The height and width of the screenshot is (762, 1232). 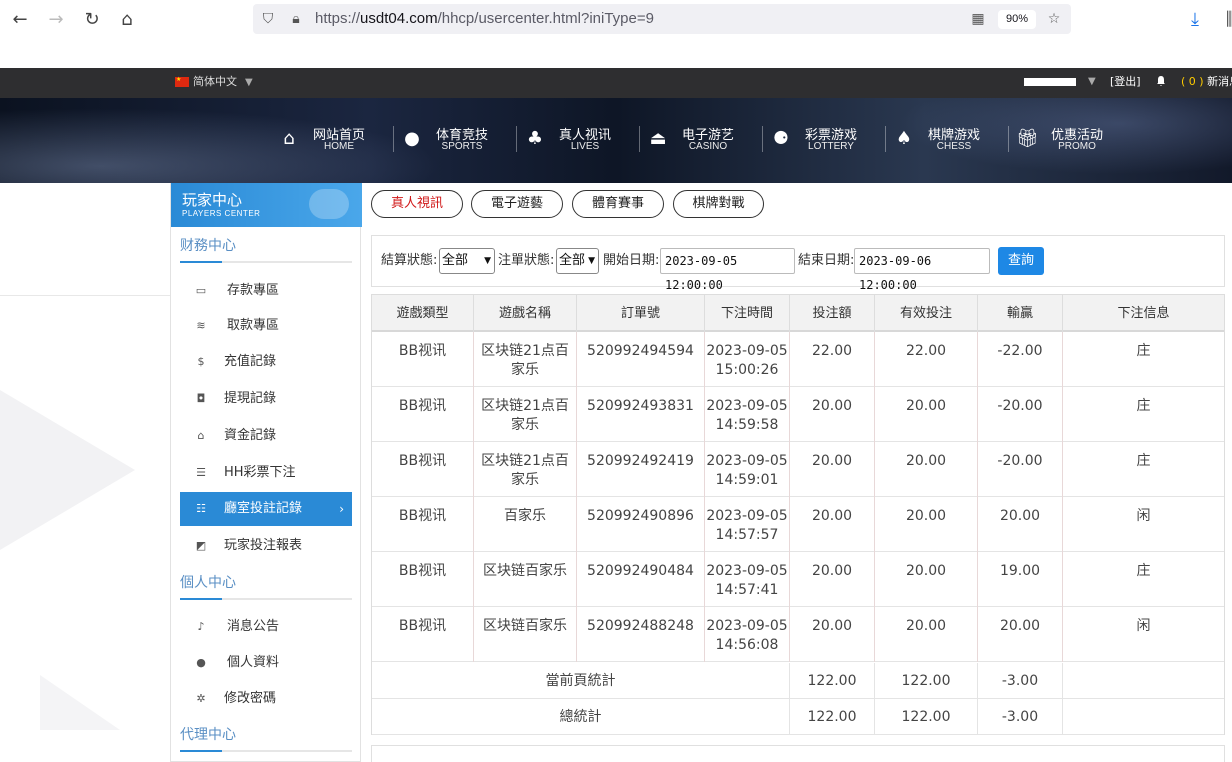 What do you see at coordinates (20, 20) in the screenshot?
I see `back-arrow-icon: ←` at bounding box center [20, 20].